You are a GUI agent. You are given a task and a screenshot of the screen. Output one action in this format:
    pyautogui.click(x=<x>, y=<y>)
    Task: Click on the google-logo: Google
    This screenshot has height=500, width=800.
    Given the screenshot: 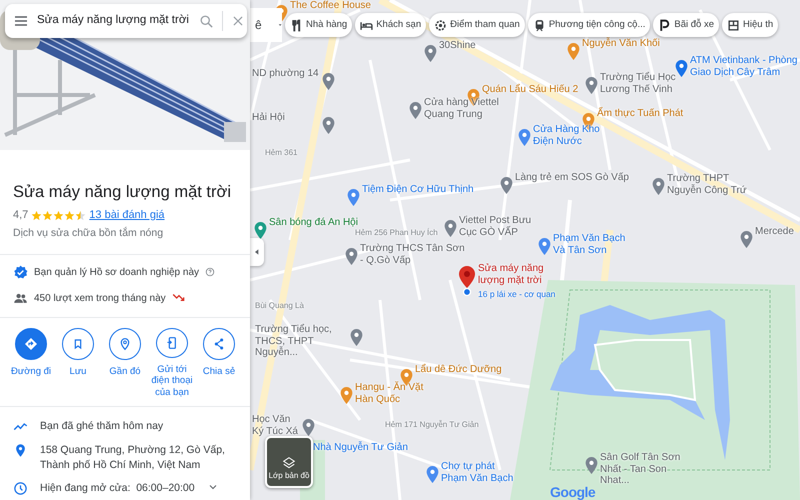 What is the action you would take?
    pyautogui.click(x=573, y=491)
    